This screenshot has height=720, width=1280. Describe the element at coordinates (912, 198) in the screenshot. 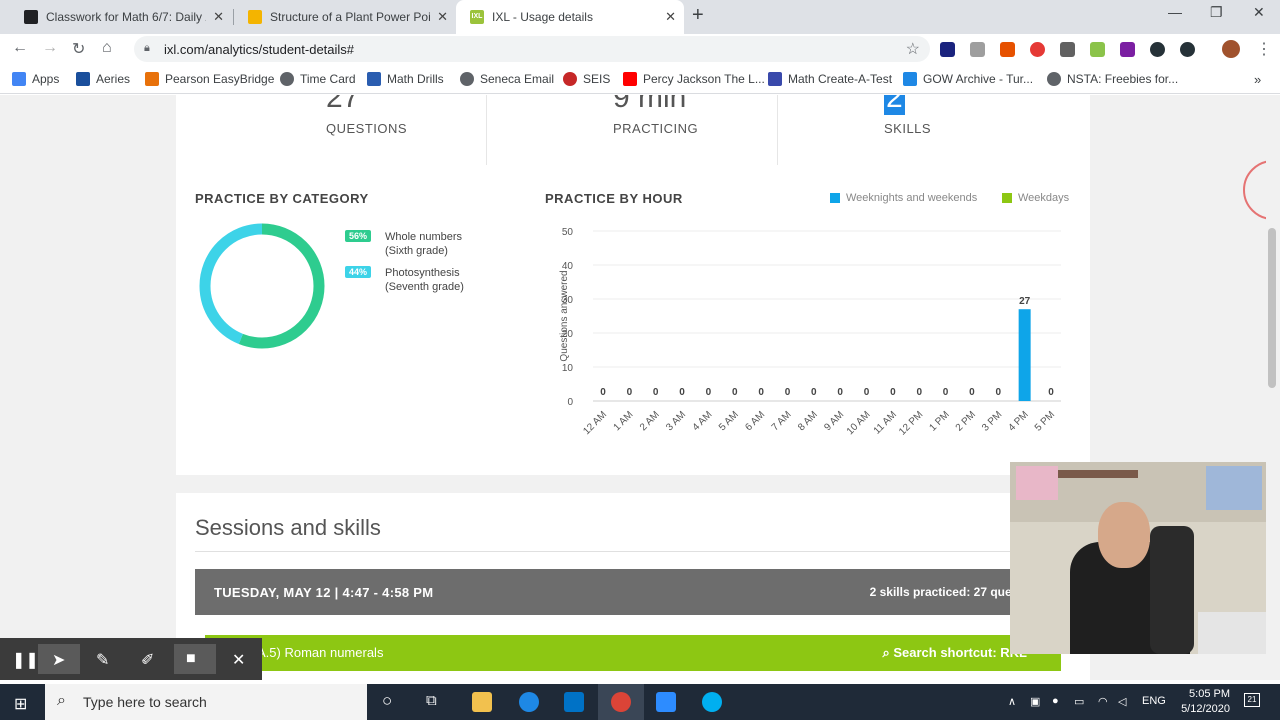

I see `legend-label: Weeknights and weekends` at that location.